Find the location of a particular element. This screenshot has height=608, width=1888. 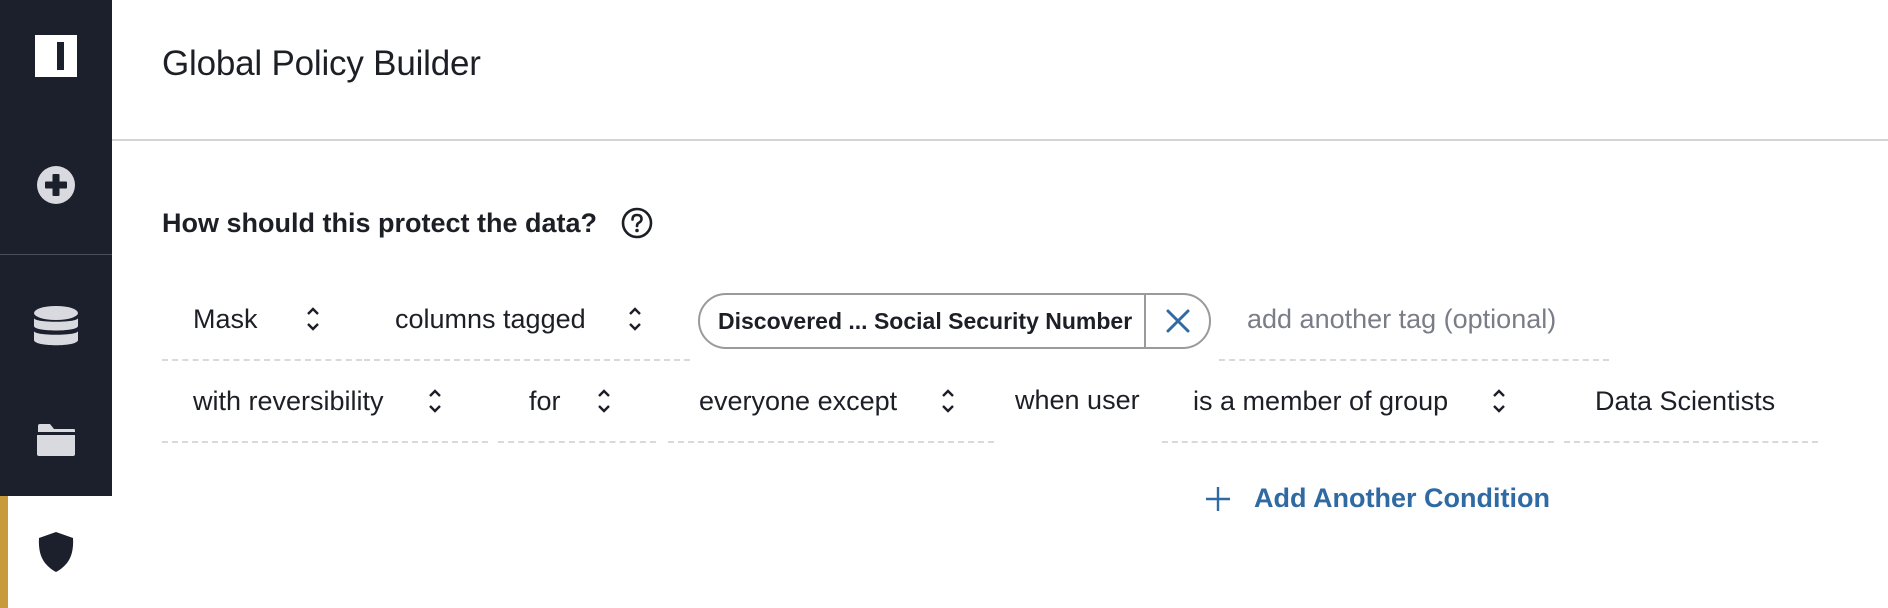

add-tag-input is located at coordinates (1414, 320).